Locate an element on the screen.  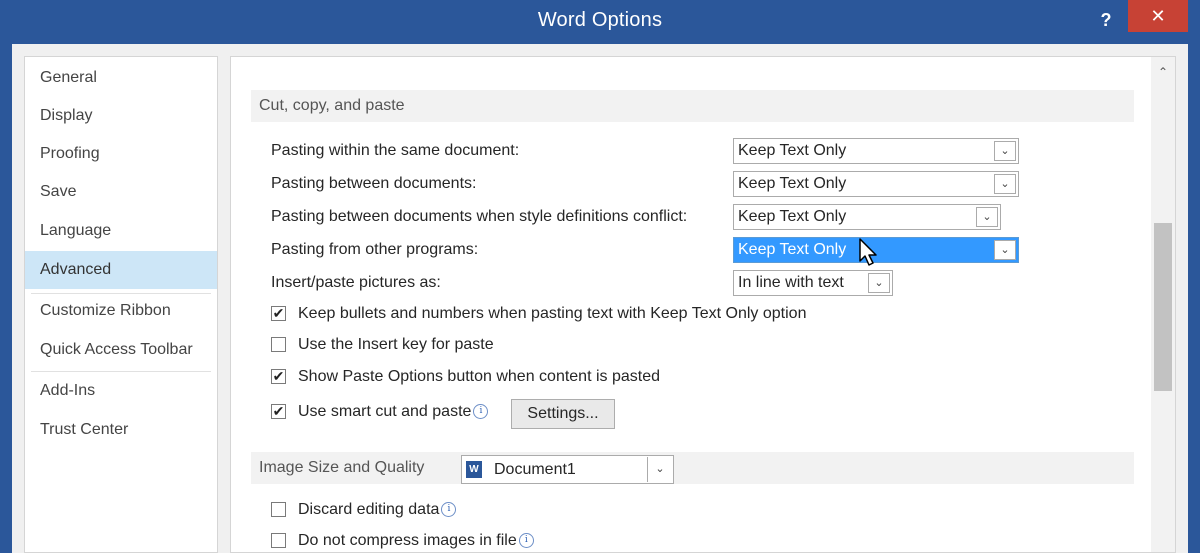
discard-editing-checkbox is located at coordinates (278, 509).